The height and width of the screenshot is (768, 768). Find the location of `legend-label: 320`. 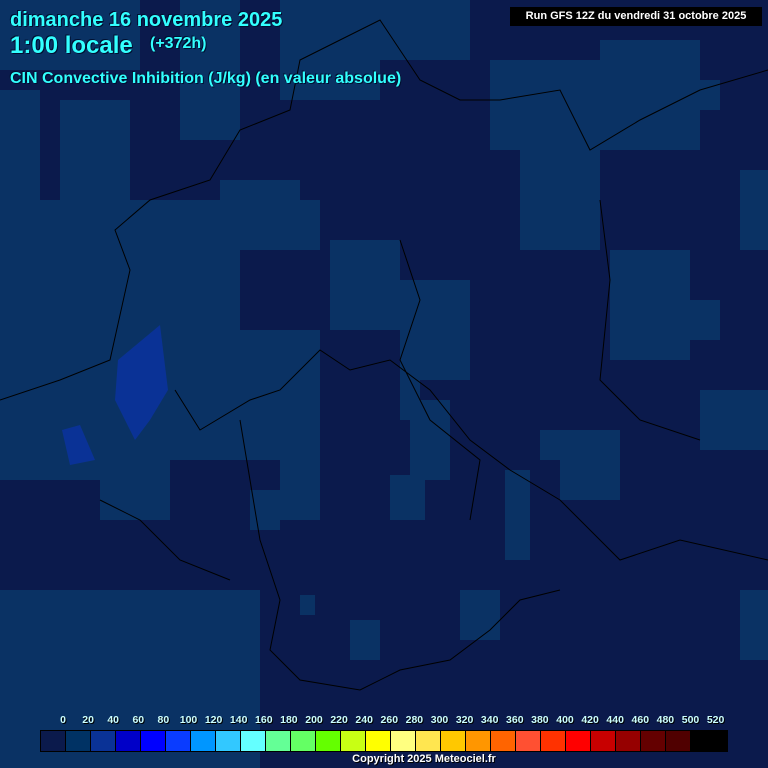

legend-label: 320 is located at coordinates (464, 720).